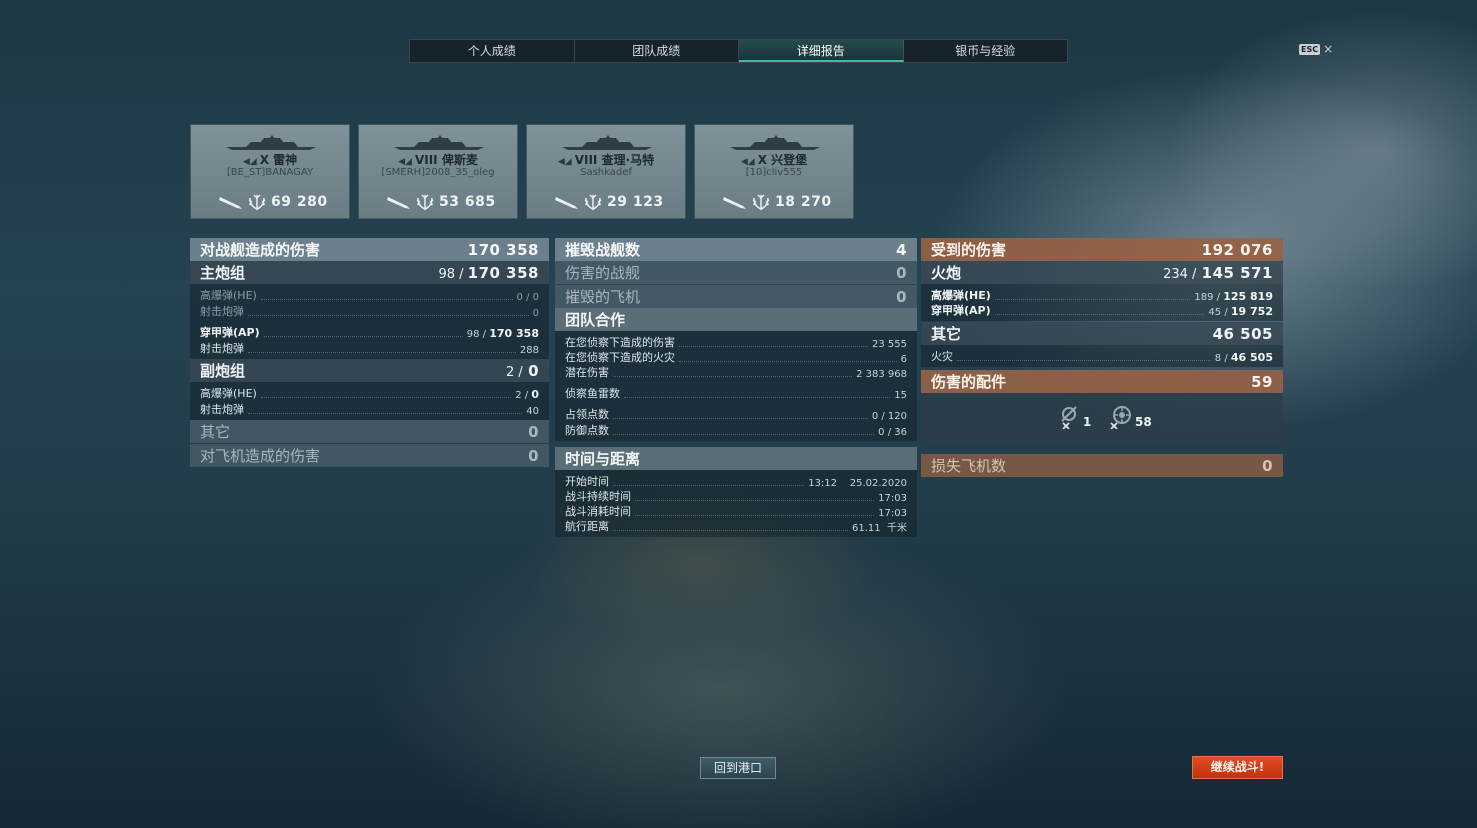 This screenshot has height=828, width=1477. I want to click on secondary-he-hits: 2 /, so click(522, 395).